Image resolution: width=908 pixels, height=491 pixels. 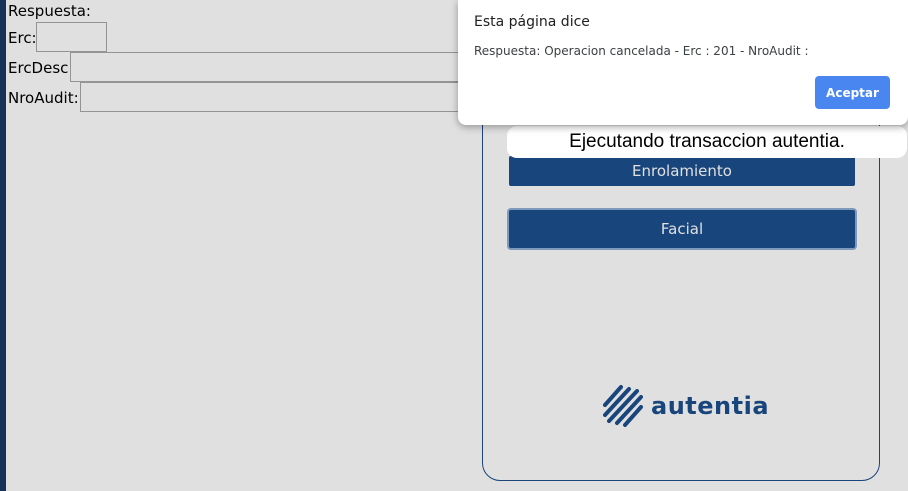 What do you see at coordinates (22, 38) in the screenshot?
I see `erc-label: Erc:` at bounding box center [22, 38].